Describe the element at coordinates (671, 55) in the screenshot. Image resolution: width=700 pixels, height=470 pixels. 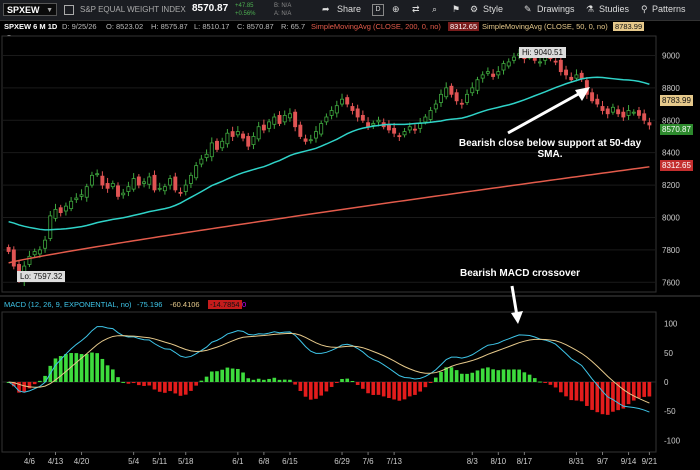
I see `price-y-tick: 9000` at that location.